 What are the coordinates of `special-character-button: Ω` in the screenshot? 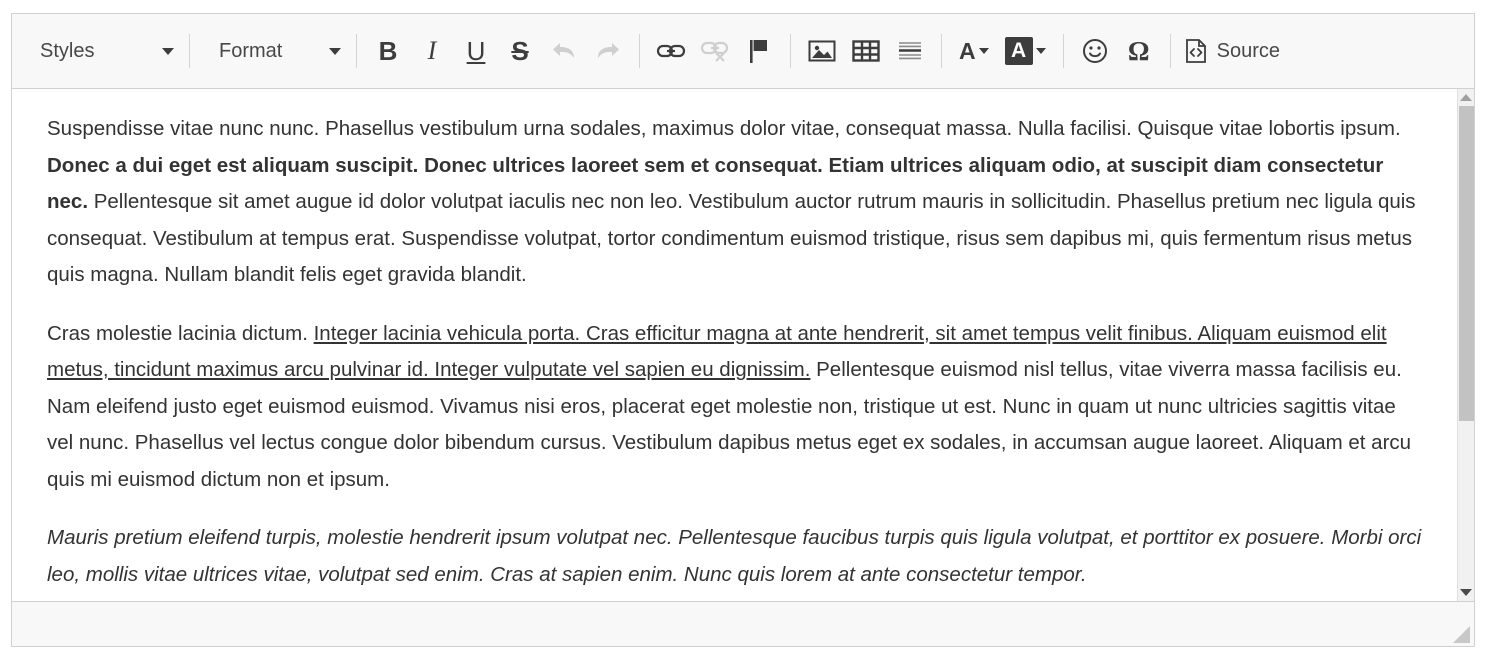 It's located at (1139, 51).